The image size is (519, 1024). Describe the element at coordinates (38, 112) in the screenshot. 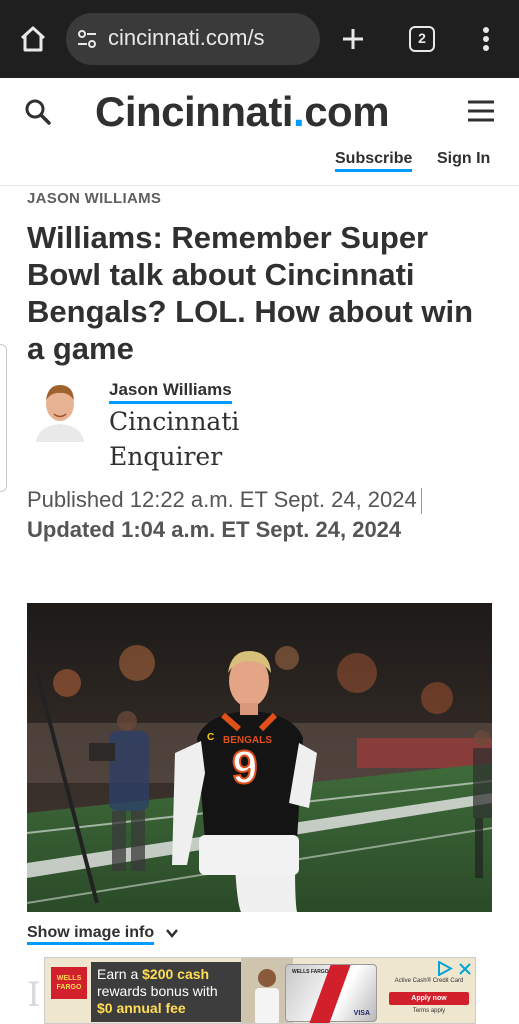

I see `search-icon` at that location.